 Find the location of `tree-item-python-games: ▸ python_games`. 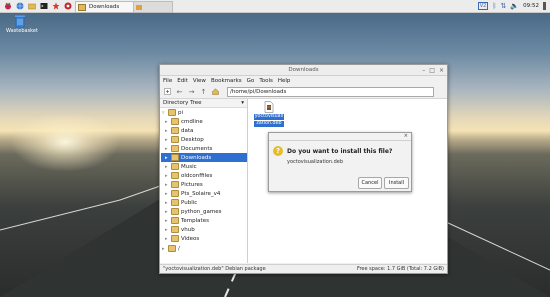

tree-item-python-games: ▸ python_games is located at coordinates (205, 211).